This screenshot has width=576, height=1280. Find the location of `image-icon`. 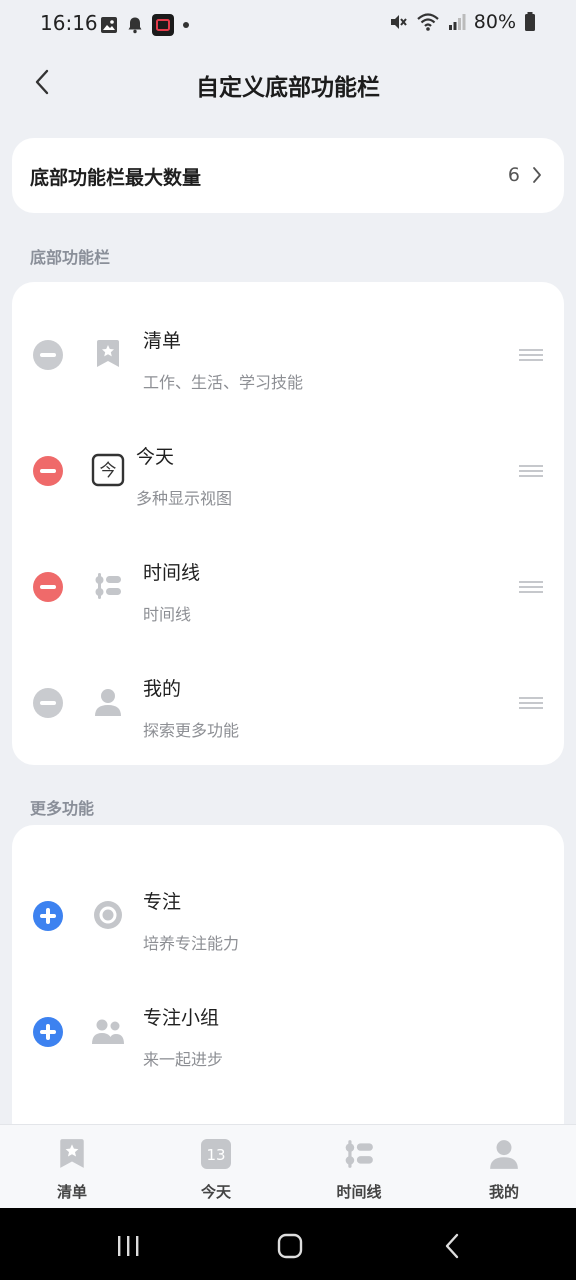

image-icon is located at coordinates (109, 25).